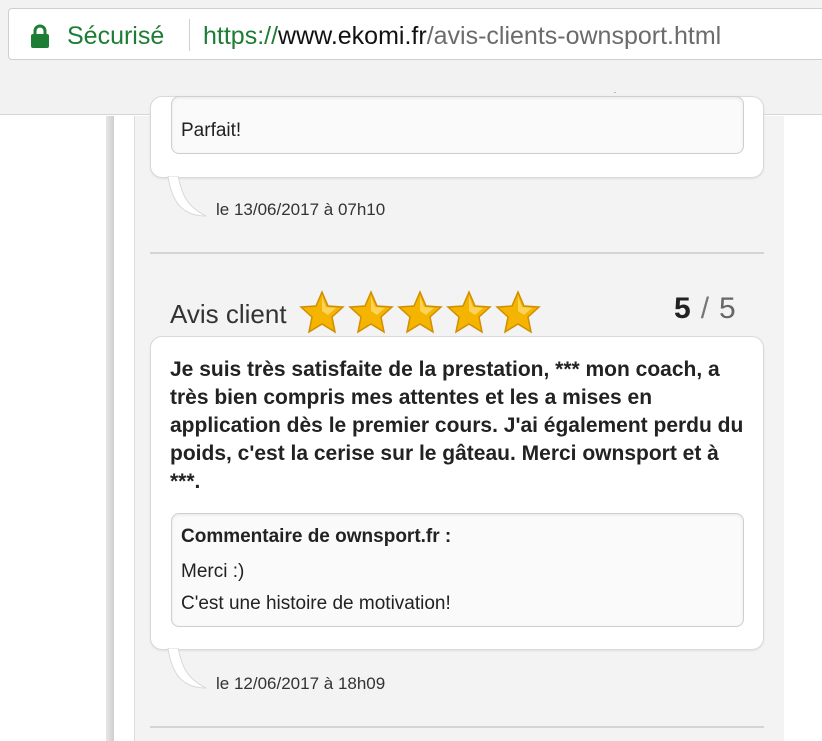  Describe the element at coordinates (352, 36) in the screenshot. I see `url-host: www.ekomi.fr` at that location.